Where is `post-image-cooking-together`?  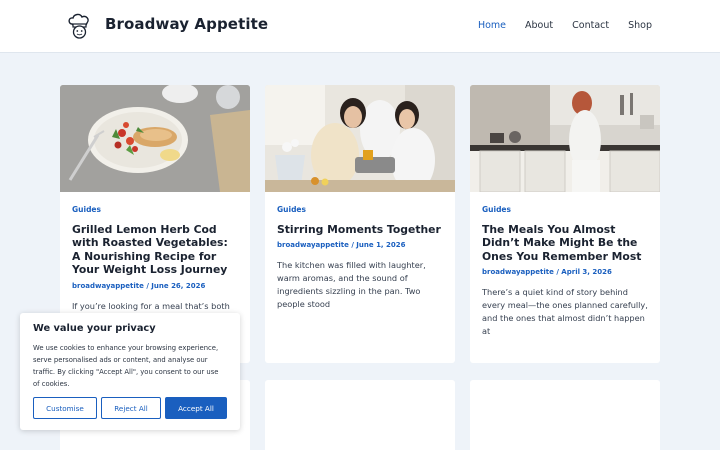
post-image-cooking-together is located at coordinates (360, 138).